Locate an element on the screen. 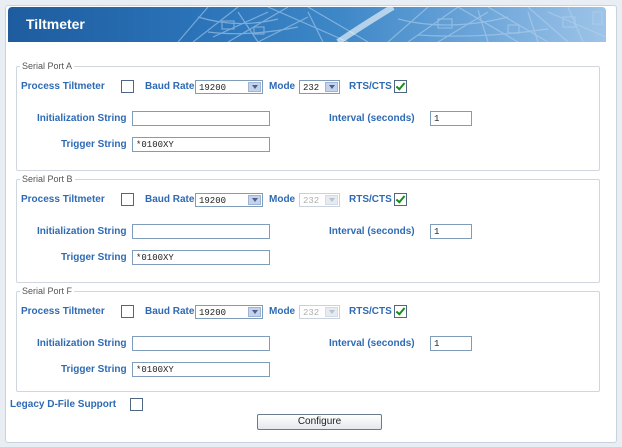  process-tiltmeter-checkbox-b is located at coordinates (127, 199).